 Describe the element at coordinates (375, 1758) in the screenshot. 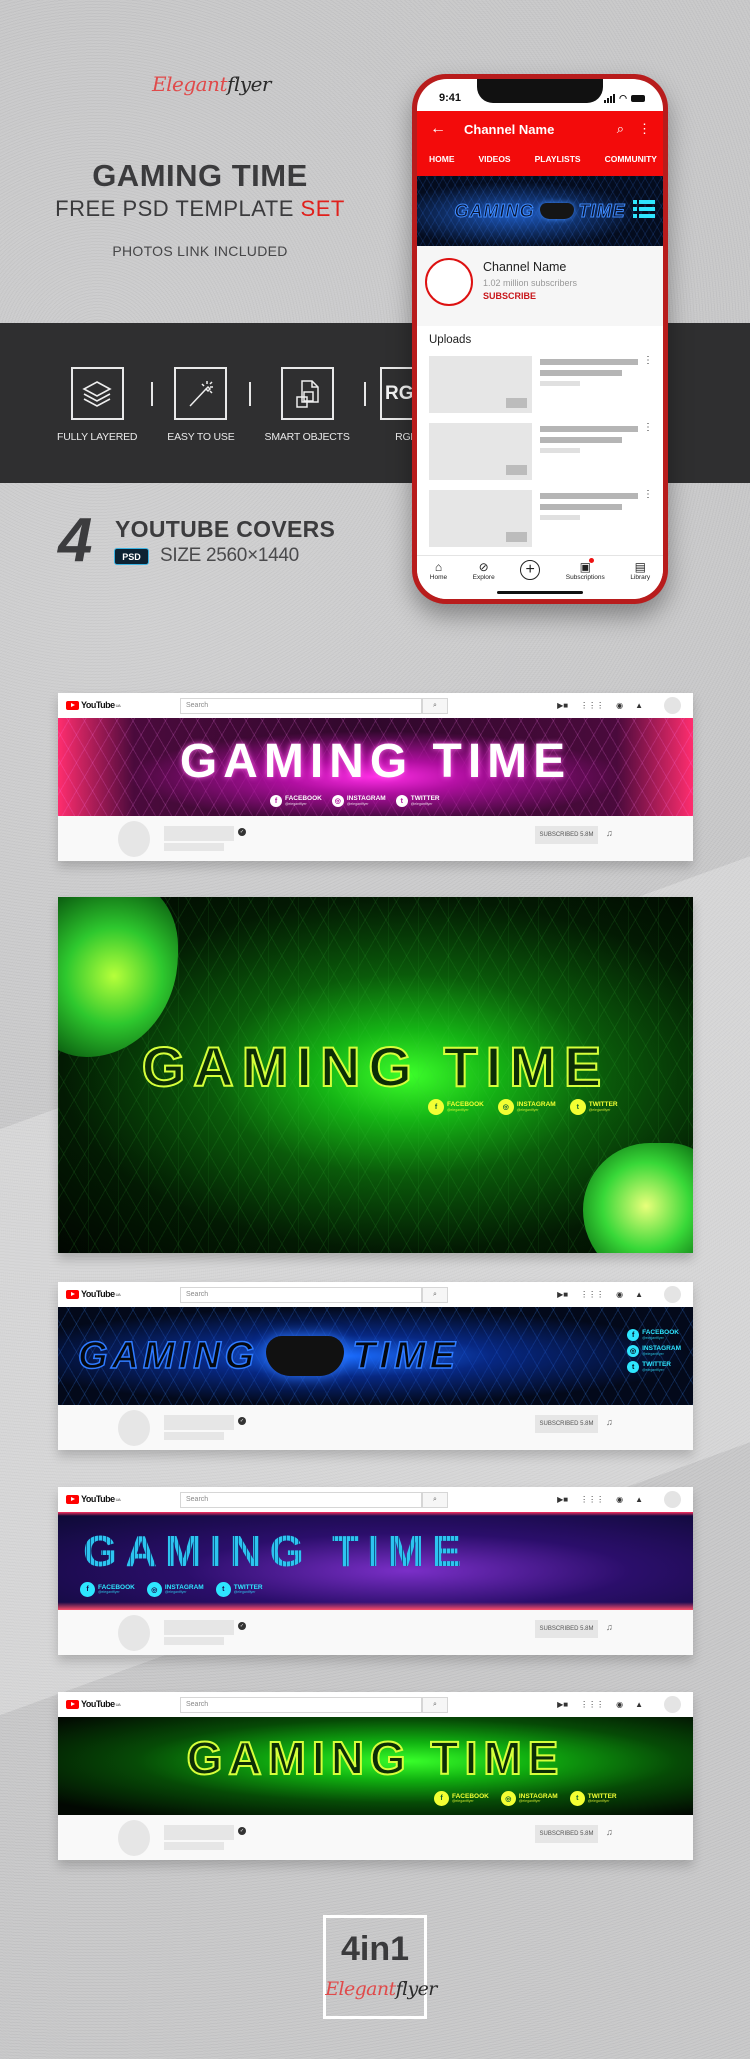

I see `banner-title: GAMING TIME` at that location.